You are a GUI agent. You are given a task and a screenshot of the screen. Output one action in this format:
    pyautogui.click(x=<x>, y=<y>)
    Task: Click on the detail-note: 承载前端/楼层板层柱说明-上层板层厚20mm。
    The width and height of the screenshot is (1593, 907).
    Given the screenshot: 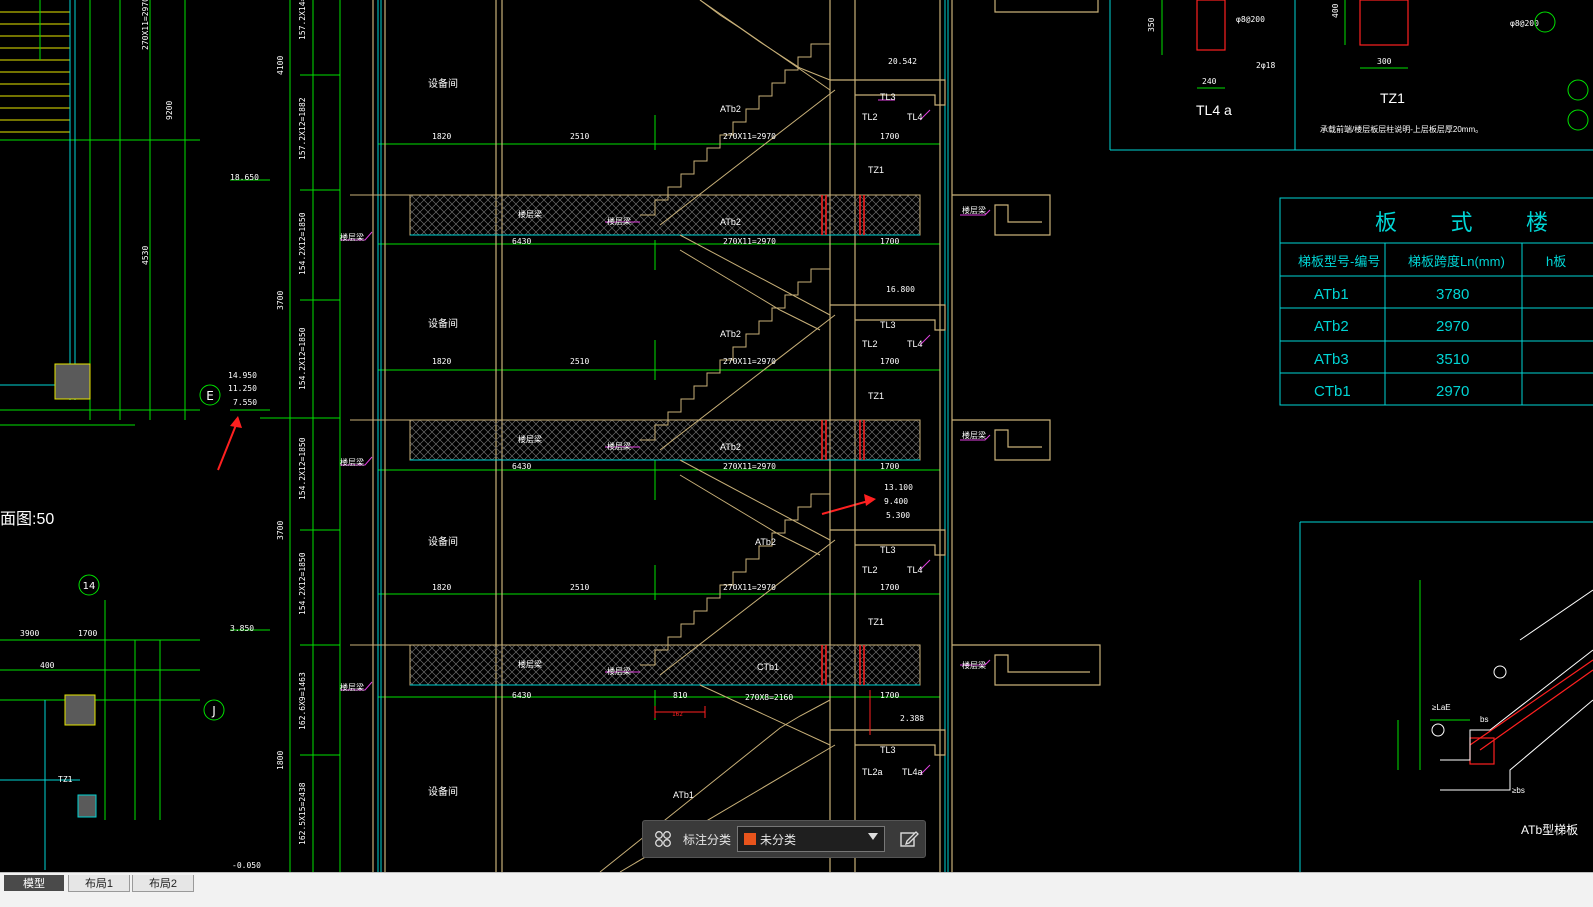 What is the action you would take?
    pyautogui.click(x=1401, y=129)
    